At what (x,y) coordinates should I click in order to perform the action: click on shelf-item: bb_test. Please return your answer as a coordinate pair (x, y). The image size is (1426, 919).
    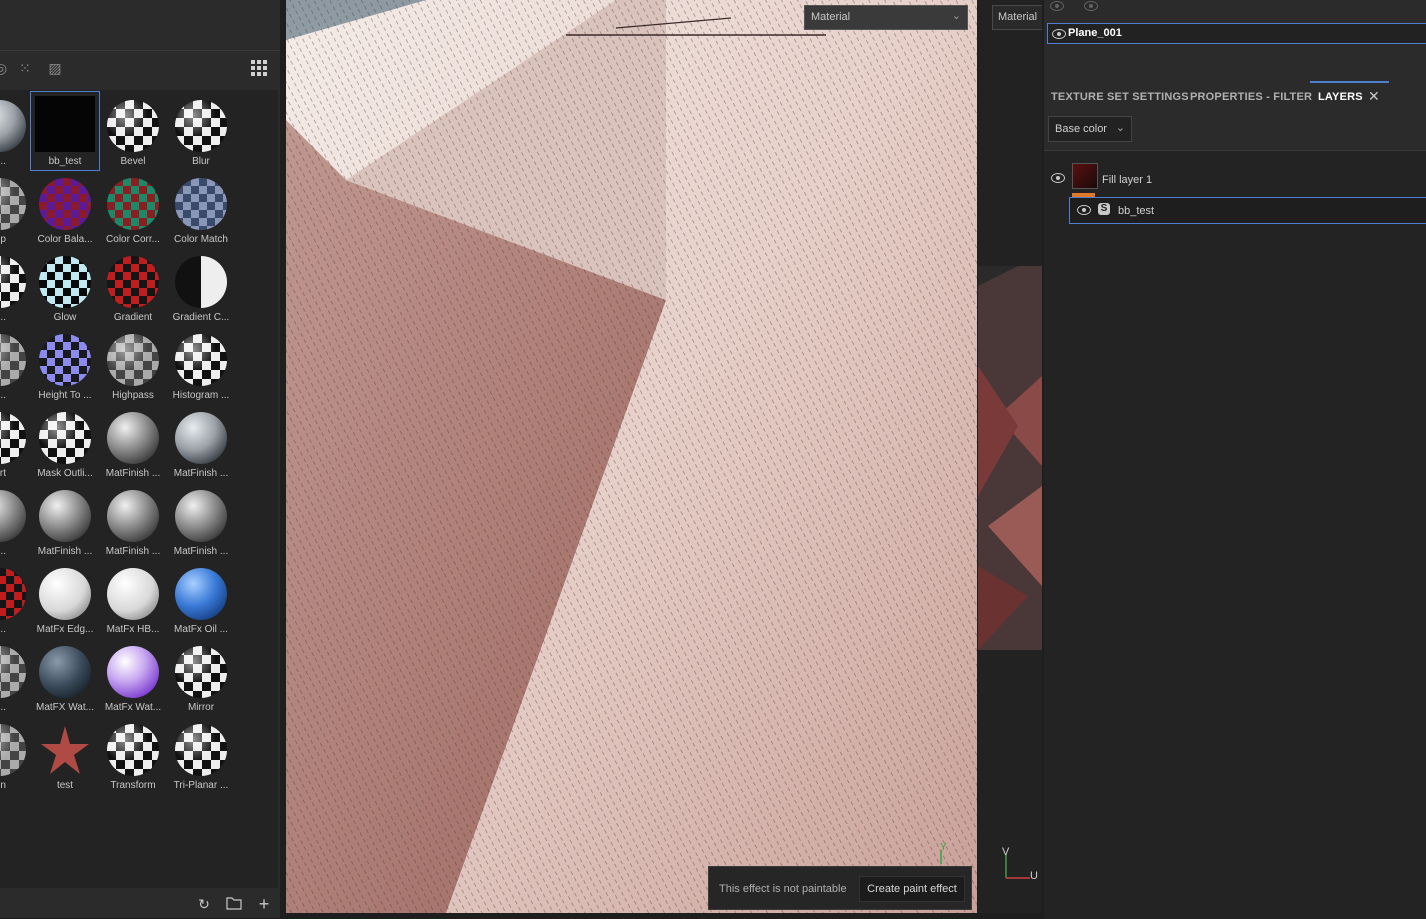
    Looking at the image, I should click on (65, 131).